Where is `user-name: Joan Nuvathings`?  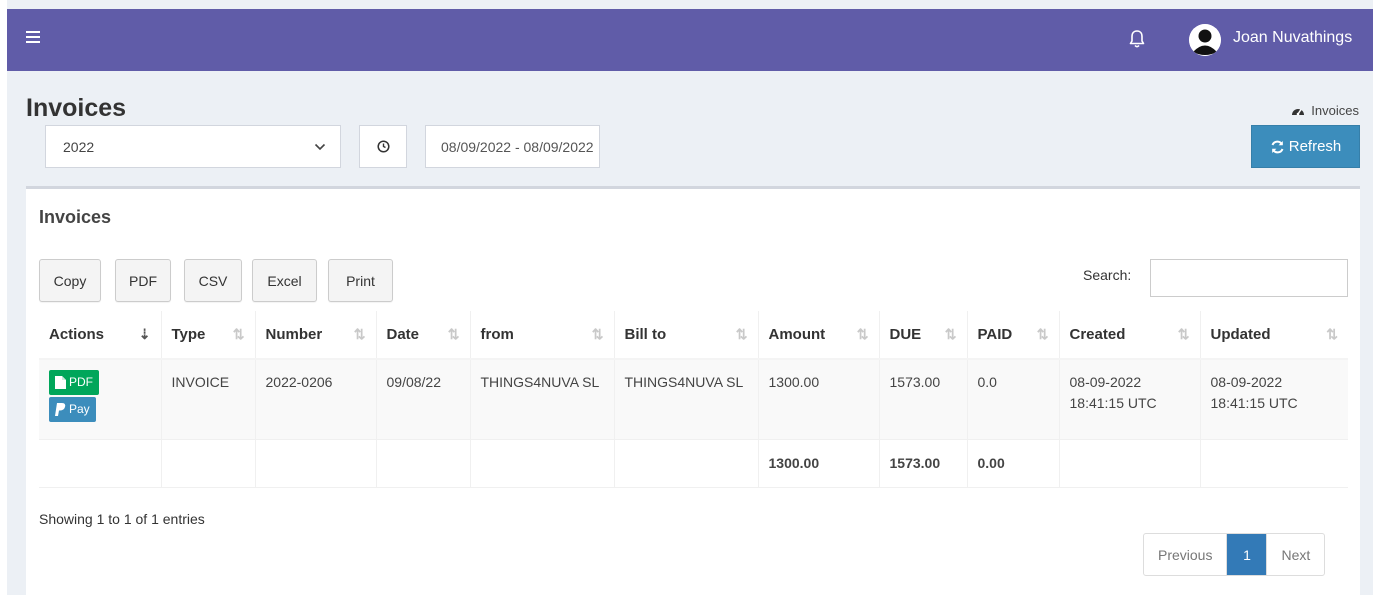 user-name: Joan Nuvathings is located at coordinates (1292, 38).